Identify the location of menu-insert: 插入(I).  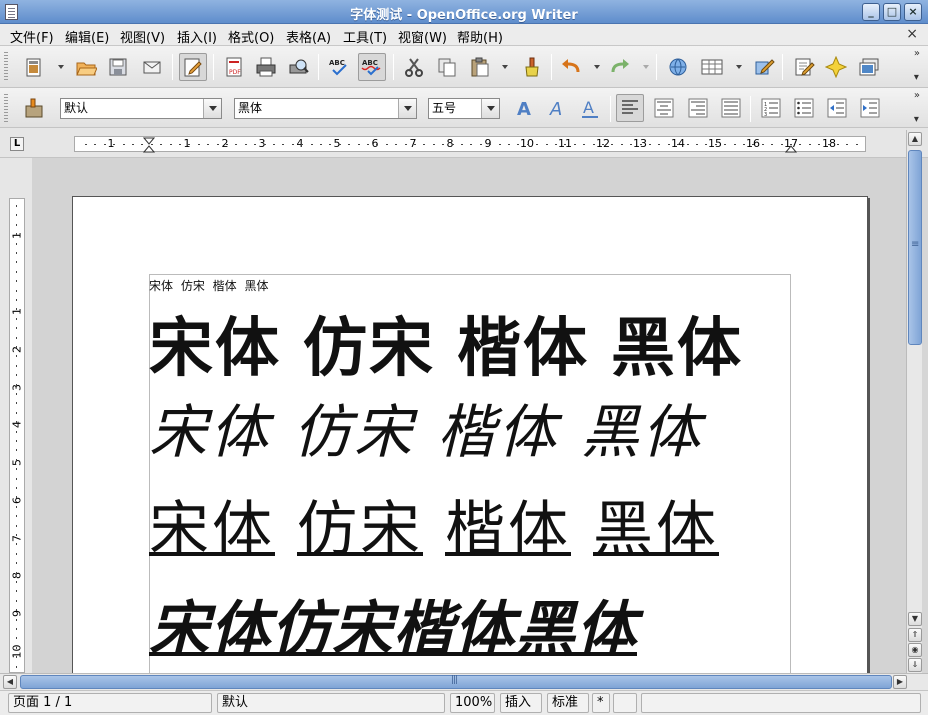
(197, 36).